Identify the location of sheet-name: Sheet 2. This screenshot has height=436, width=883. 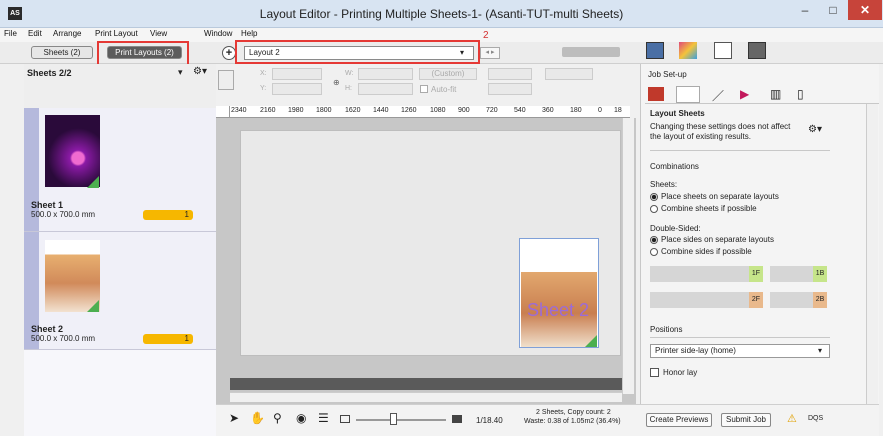
(47, 329).